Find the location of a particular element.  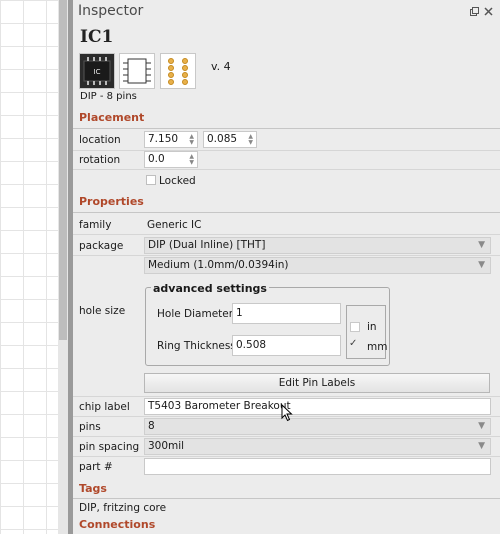

pin-spacing-value: 300mil is located at coordinates (166, 446).